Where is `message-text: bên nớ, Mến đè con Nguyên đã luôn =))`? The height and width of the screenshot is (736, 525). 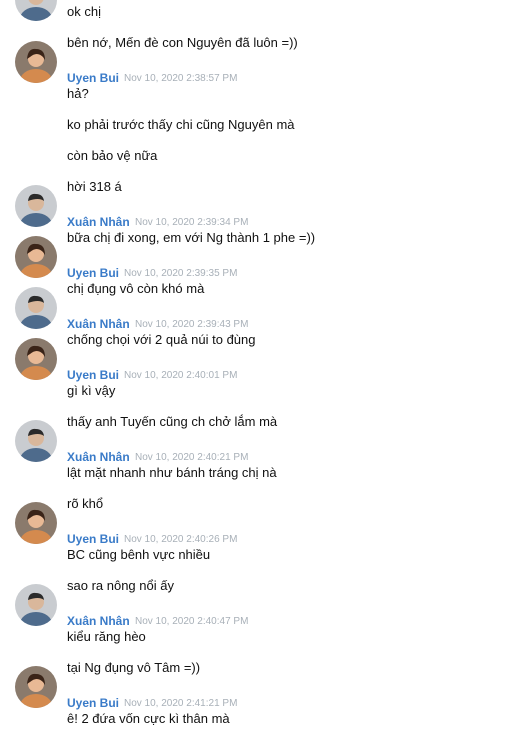 message-text: bên nớ, Mến đè con Nguyên đã luôn =)) is located at coordinates (182, 42).